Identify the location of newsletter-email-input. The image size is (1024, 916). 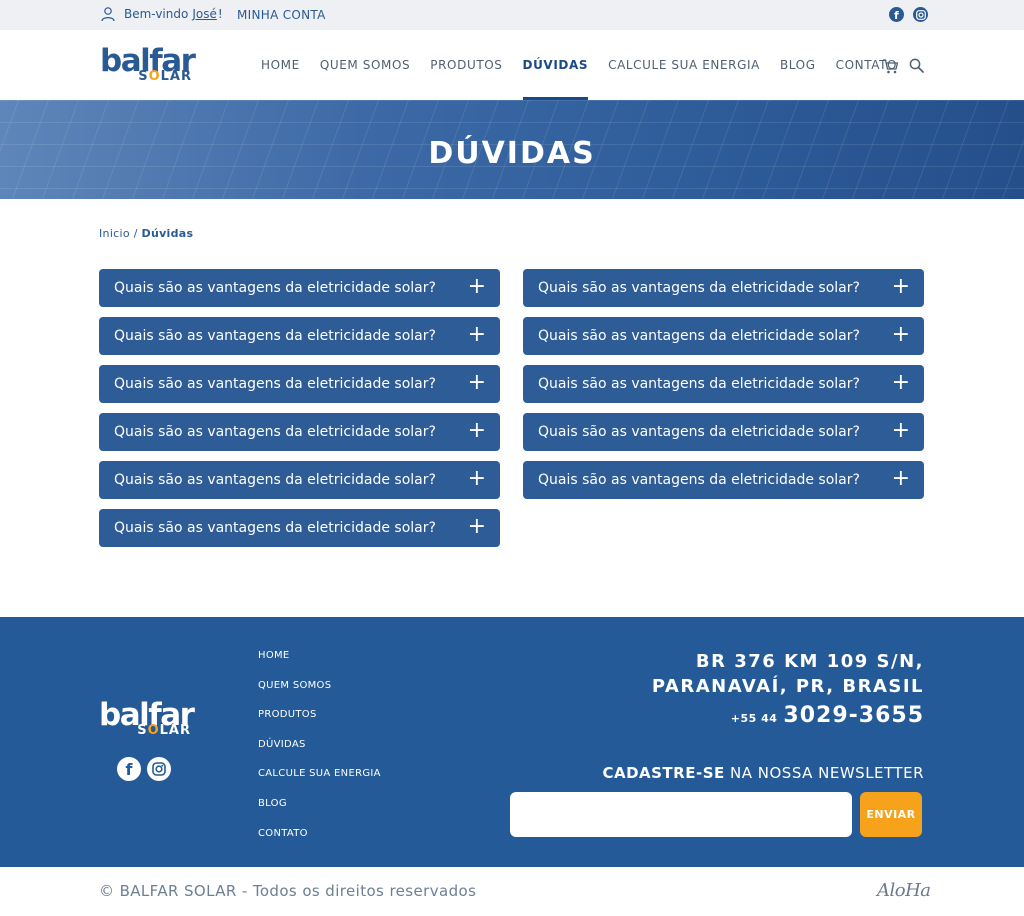
(681, 814).